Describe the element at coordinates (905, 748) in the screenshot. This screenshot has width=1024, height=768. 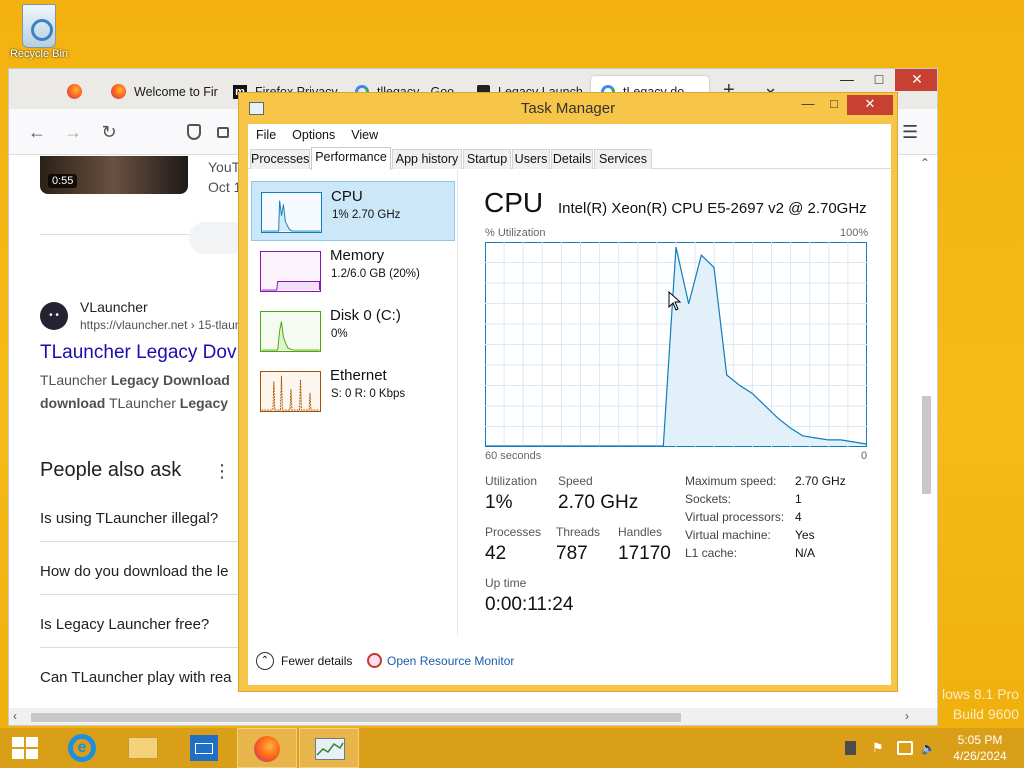
I see `network-icon` at that location.